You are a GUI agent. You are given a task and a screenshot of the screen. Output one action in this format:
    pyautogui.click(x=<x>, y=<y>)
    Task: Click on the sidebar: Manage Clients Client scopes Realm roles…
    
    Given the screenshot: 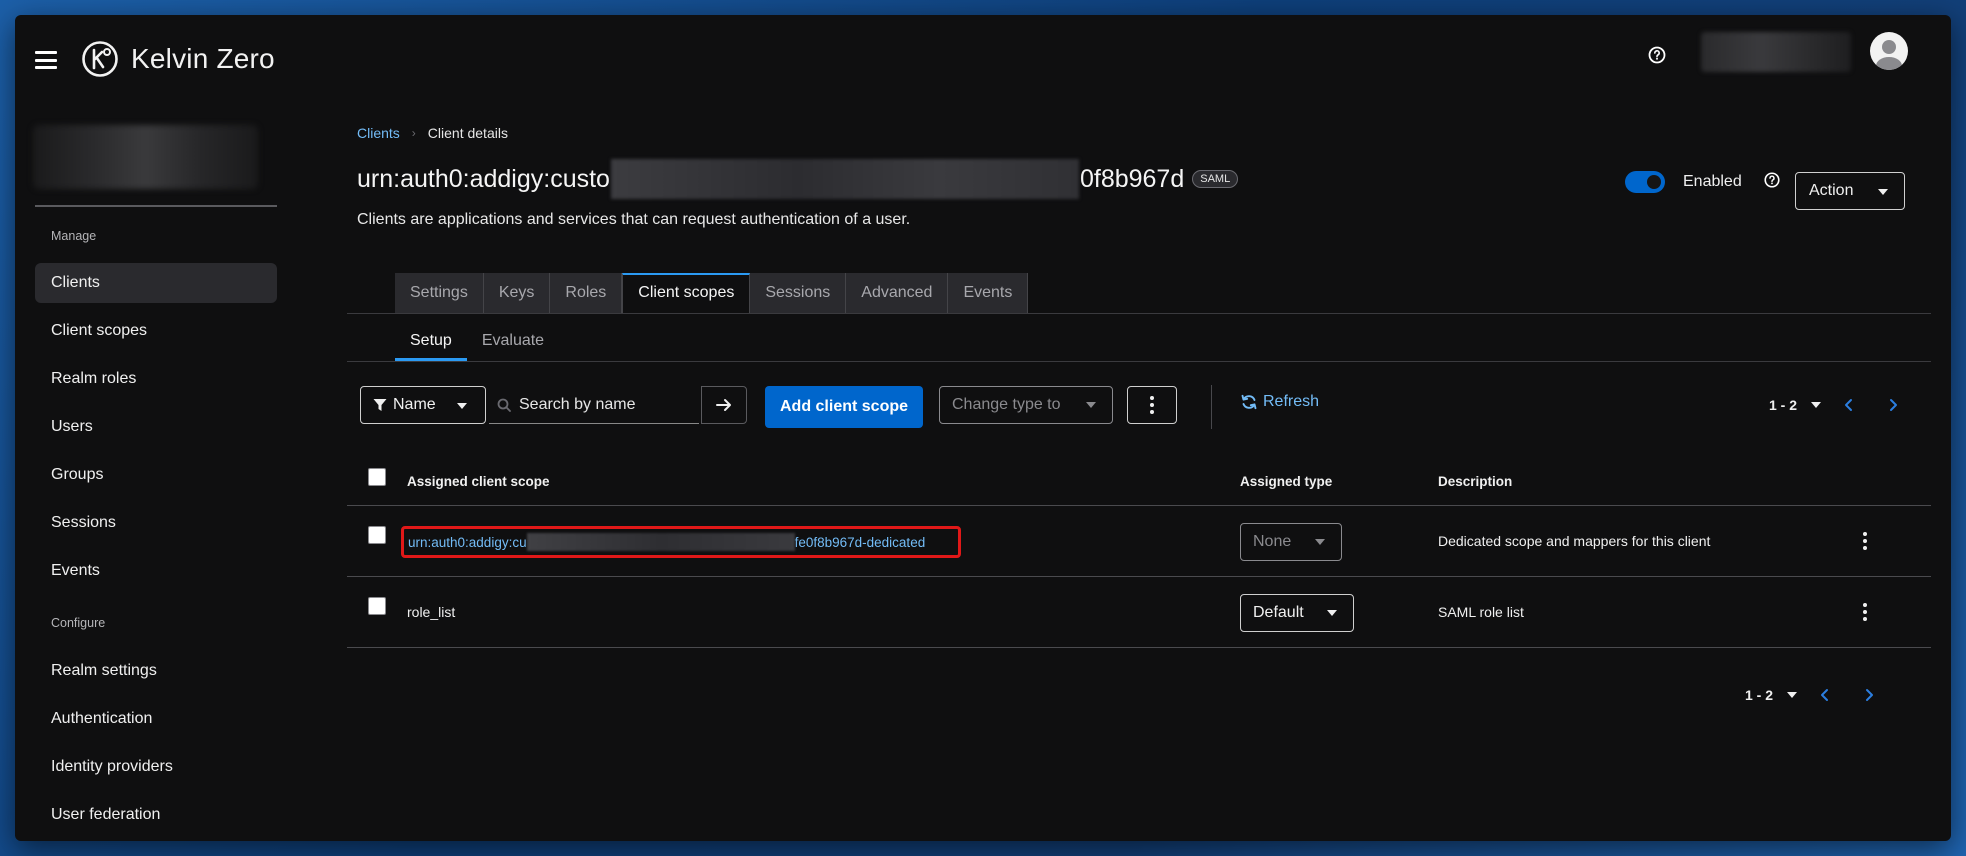 What is the action you would take?
    pyautogui.click(x=147, y=473)
    